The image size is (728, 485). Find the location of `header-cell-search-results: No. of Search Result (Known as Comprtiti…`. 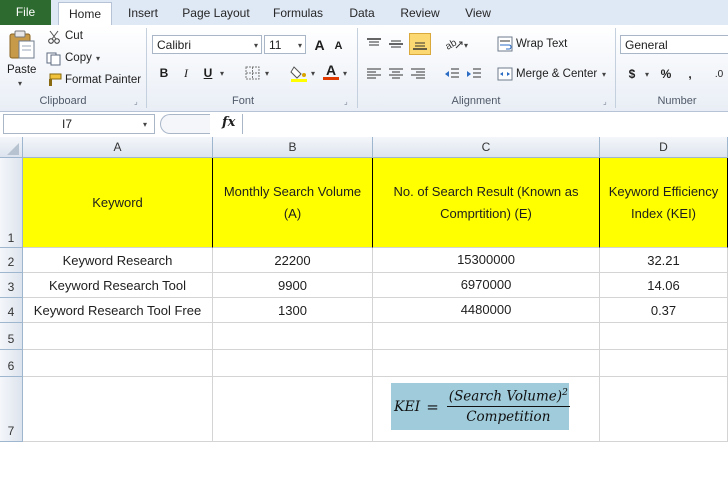

header-cell-search-results: No. of Search Result (Known as Comprtiti… is located at coordinates (486, 203).